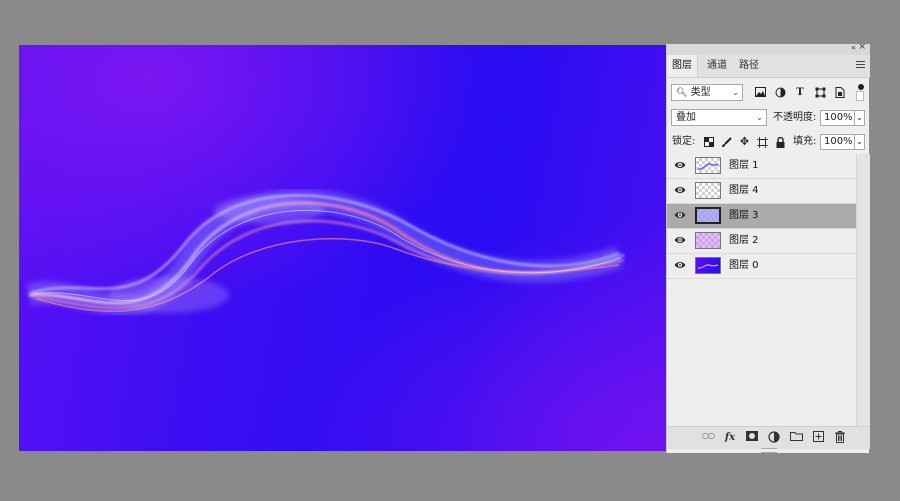 Image resolution: width=900 pixels, height=501 pixels. What do you see at coordinates (838, 142) in the screenshot?
I see `fill-input: 100%` at bounding box center [838, 142].